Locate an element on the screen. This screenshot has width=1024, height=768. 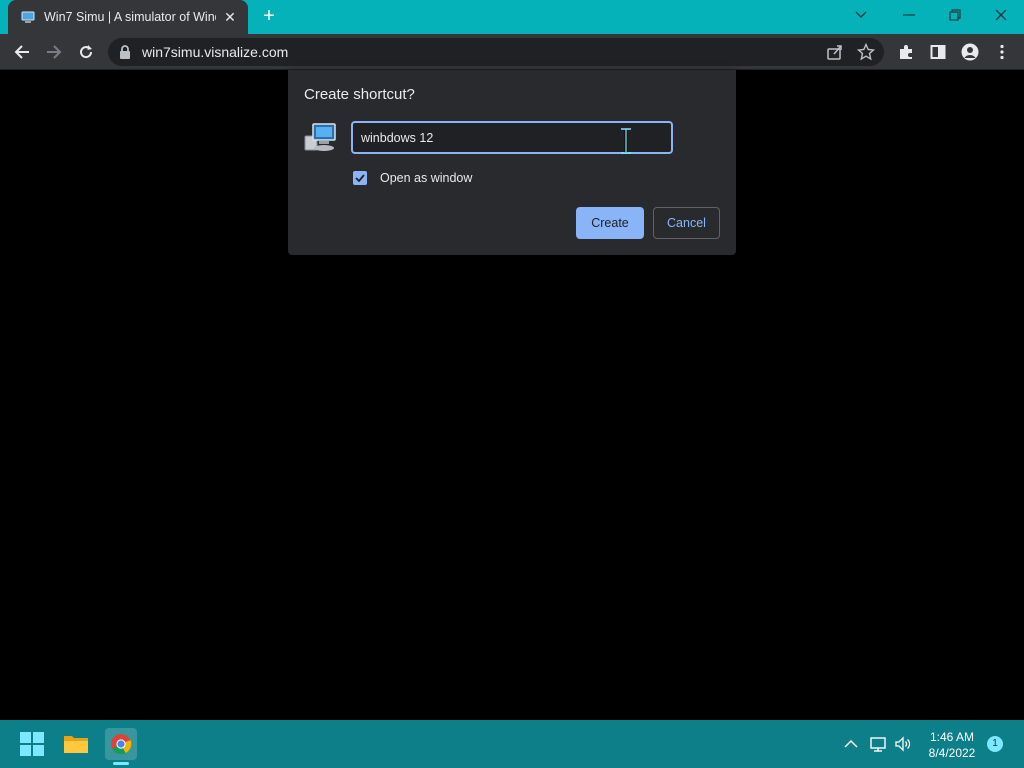
arrow-right-icon is located at coordinates (54, 52).